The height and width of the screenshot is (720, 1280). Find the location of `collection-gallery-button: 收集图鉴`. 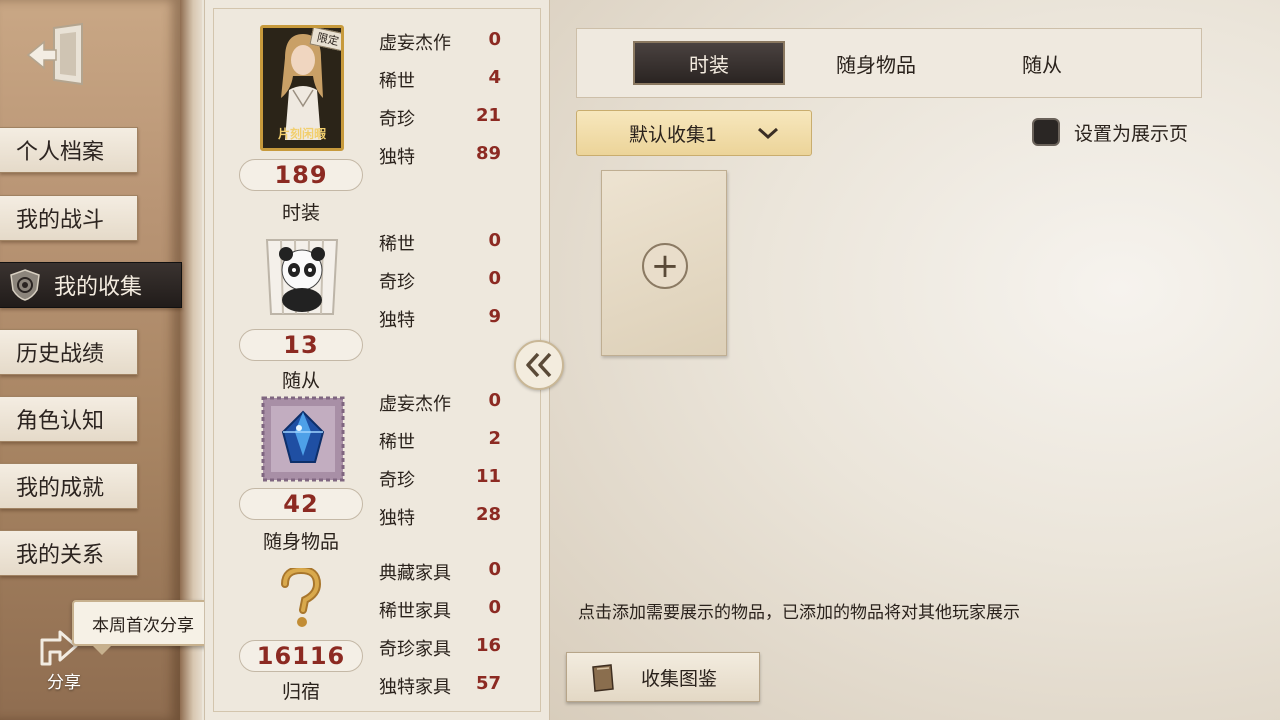

collection-gallery-button: 收集图鉴 is located at coordinates (663, 677).